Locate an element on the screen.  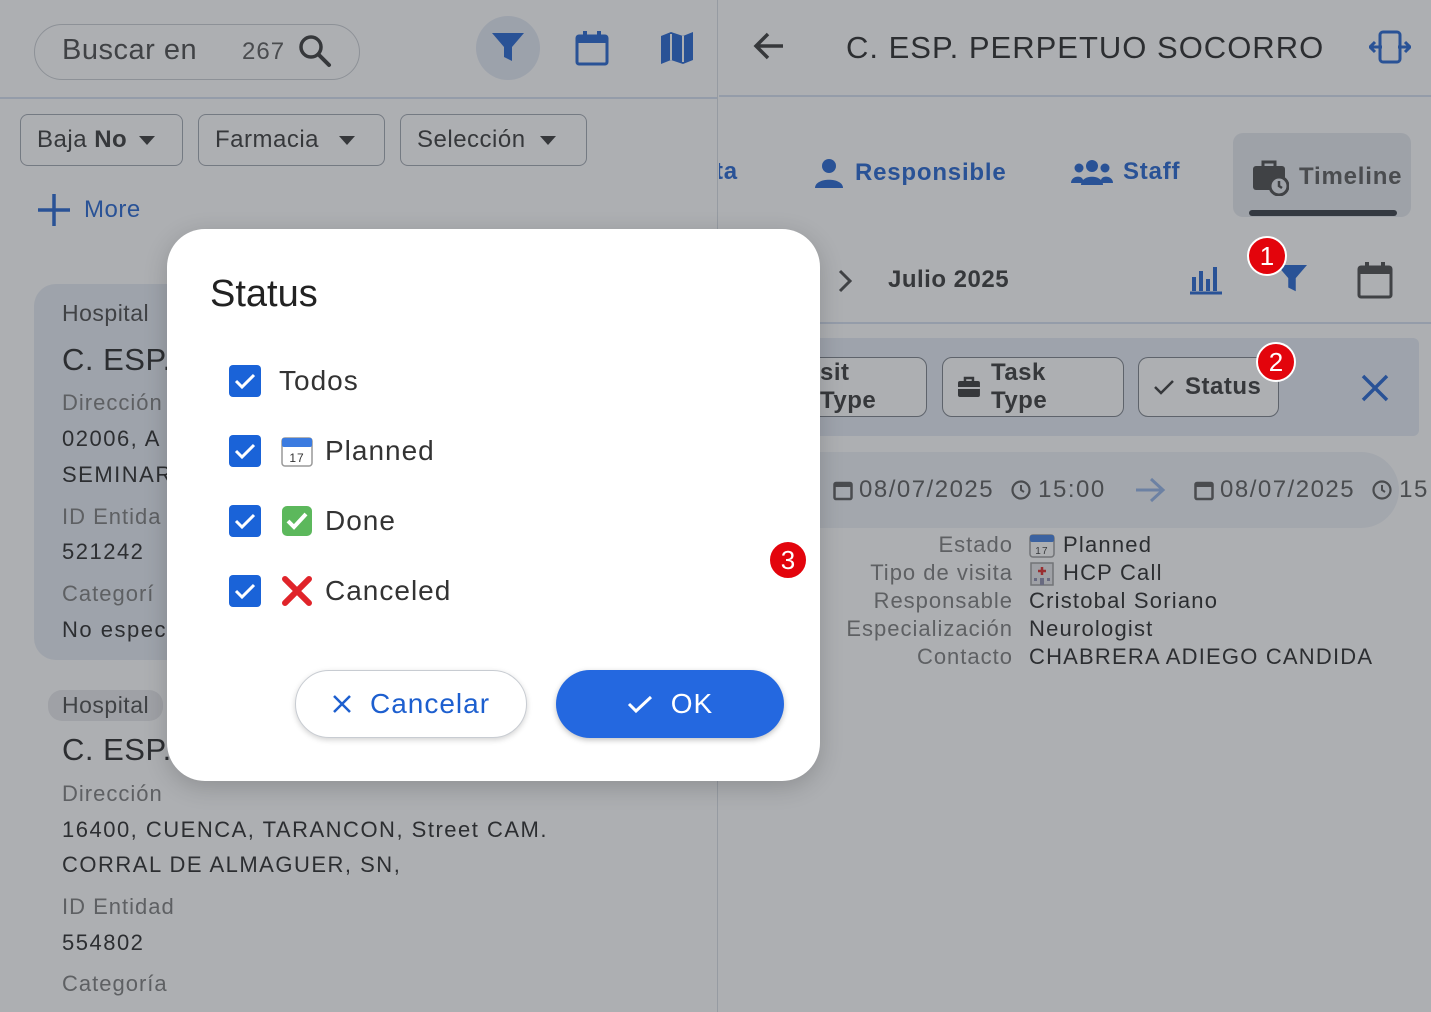
option-done: Done is located at coordinates (312, 521).